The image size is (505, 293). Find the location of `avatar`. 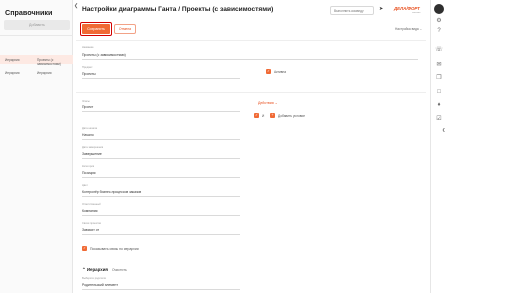

avatar is located at coordinates (439, 9).